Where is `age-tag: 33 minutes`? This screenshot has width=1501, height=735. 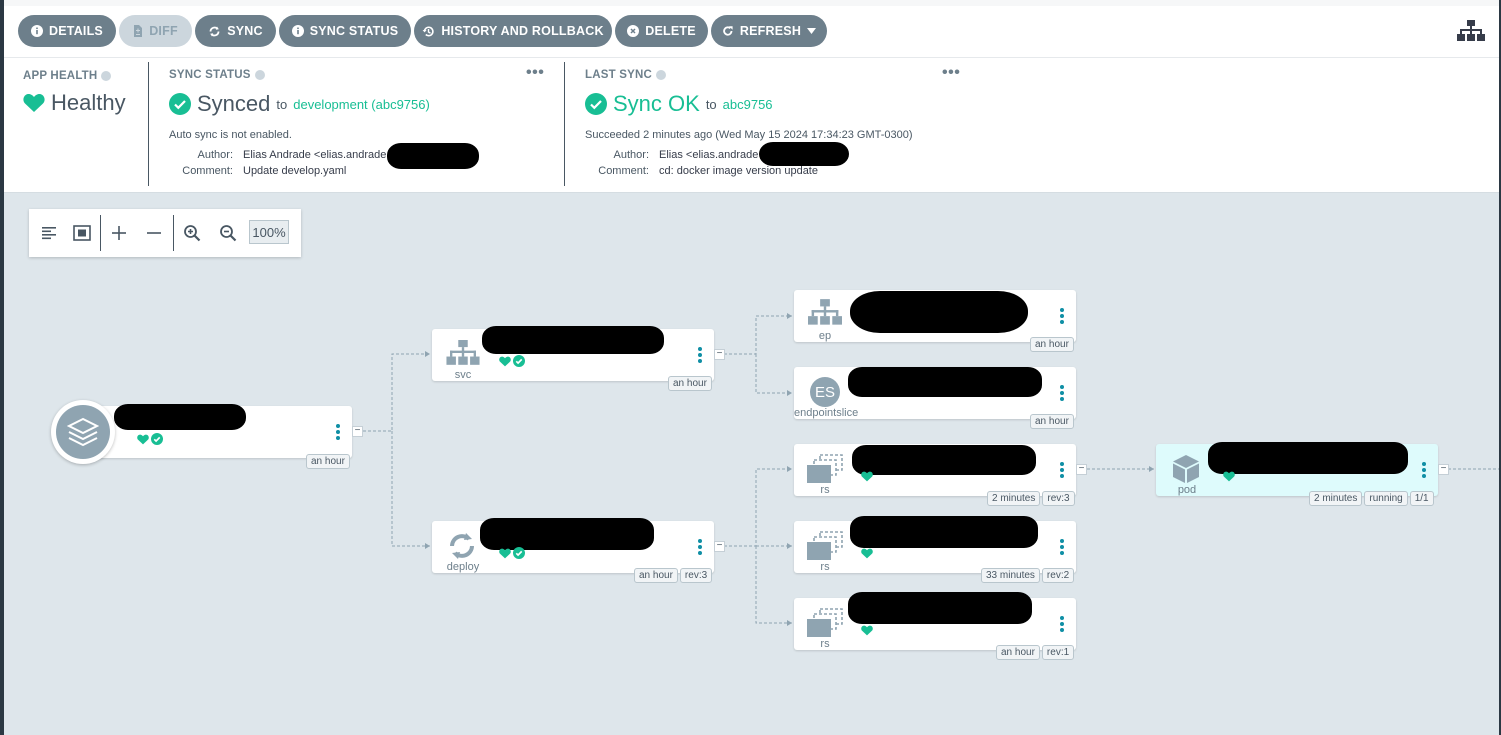 age-tag: 33 minutes is located at coordinates (1010, 575).